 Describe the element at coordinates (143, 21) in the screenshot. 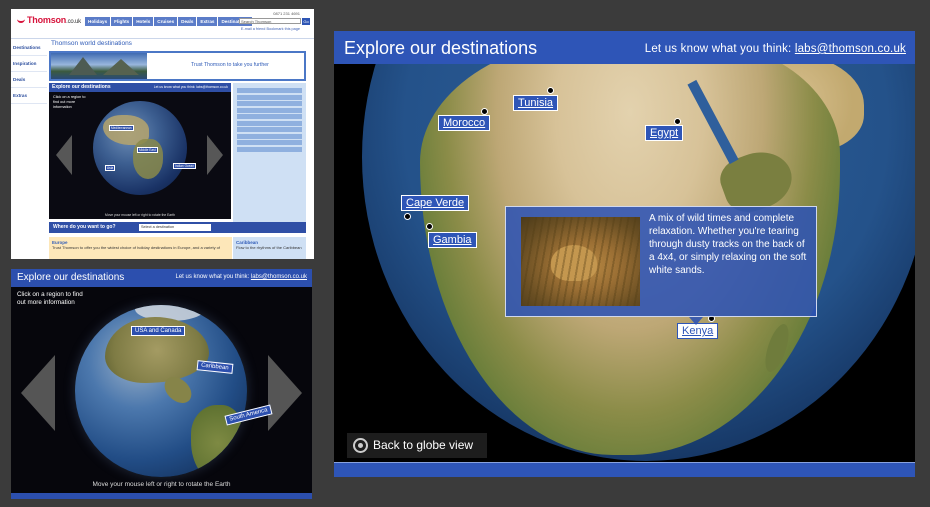

I see `nav-hotels: Hotels` at that location.